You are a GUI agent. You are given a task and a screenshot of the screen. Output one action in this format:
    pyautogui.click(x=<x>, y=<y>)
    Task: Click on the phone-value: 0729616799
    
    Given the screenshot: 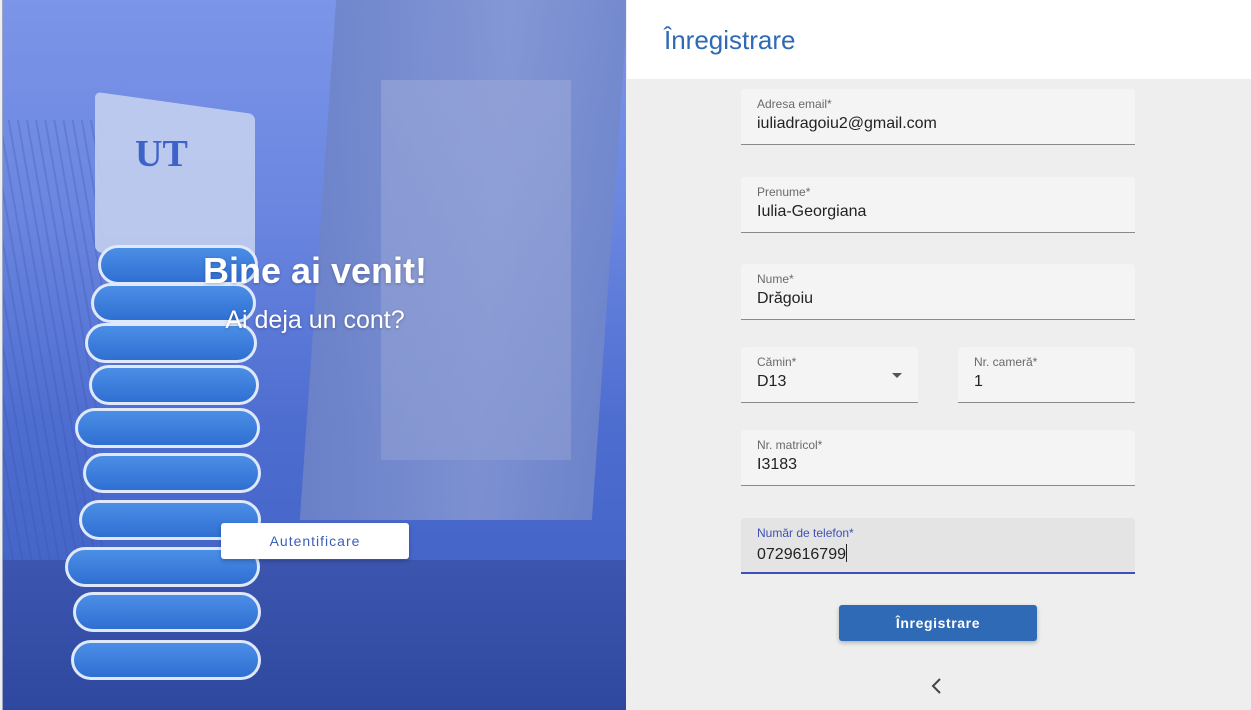 What is the action you would take?
    pyautogui.click(x=801, y=554)
    